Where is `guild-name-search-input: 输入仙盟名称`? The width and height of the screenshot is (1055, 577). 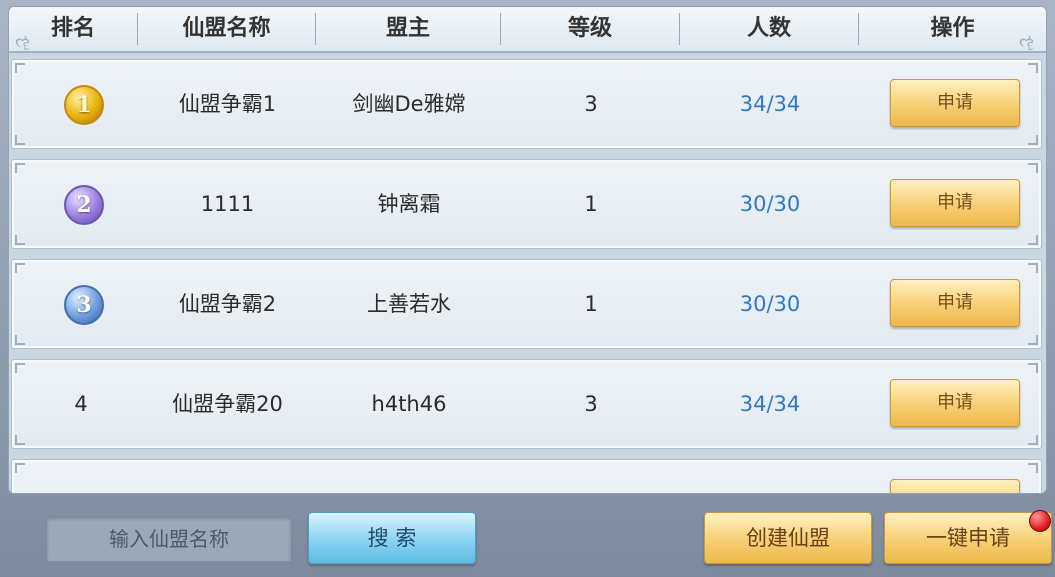
guild-name-search-input: 输入仙盟名称 is located at coordinates (169, 539).